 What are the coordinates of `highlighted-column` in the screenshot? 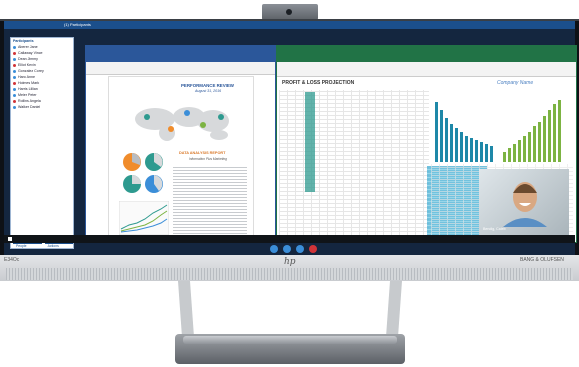 It's located at (310, 142).